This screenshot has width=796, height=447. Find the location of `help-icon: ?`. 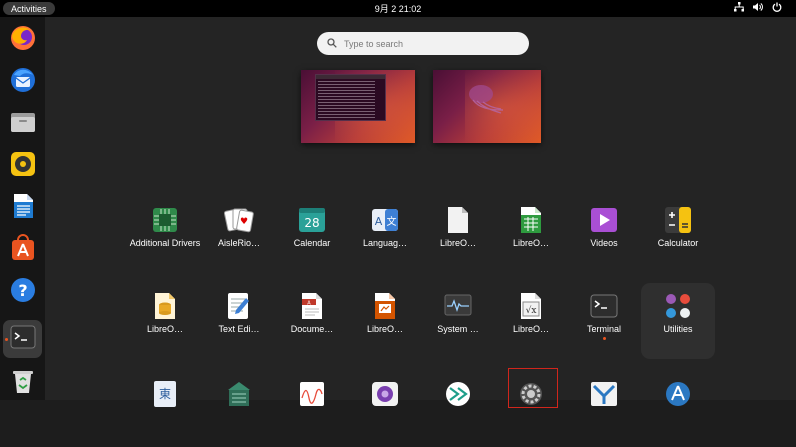

help-icon: ? is located at coordinates (23, 292).